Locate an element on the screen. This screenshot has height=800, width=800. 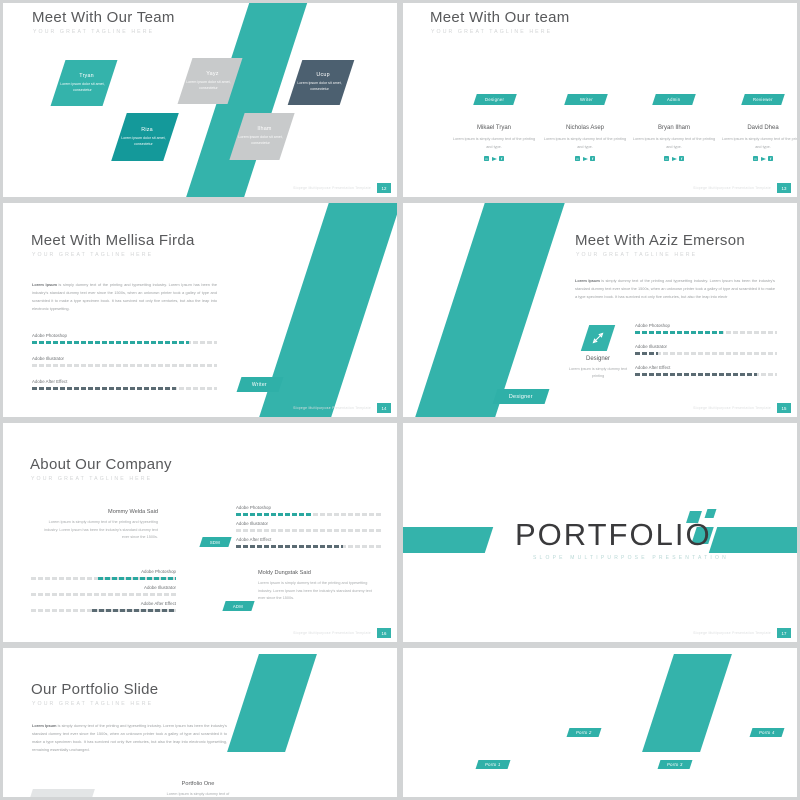
page-number-badge: 14 is located at coordinates (384, 408).